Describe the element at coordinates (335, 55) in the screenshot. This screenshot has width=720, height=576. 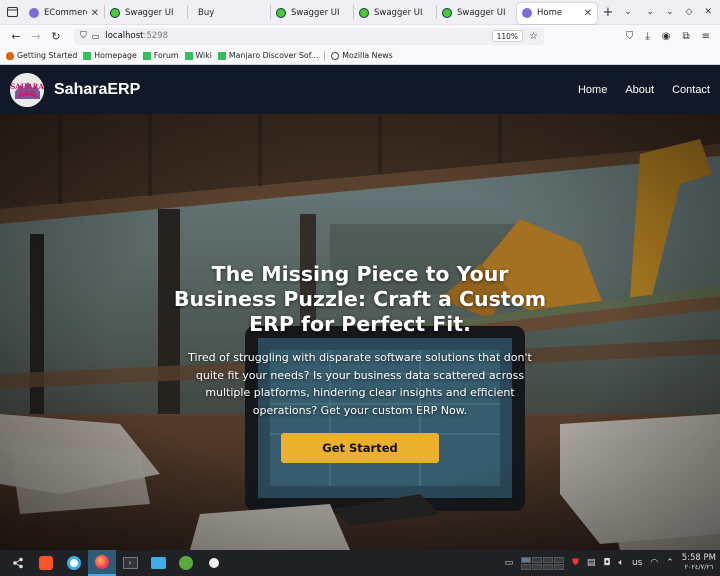
I see `globe-icon` at that location.